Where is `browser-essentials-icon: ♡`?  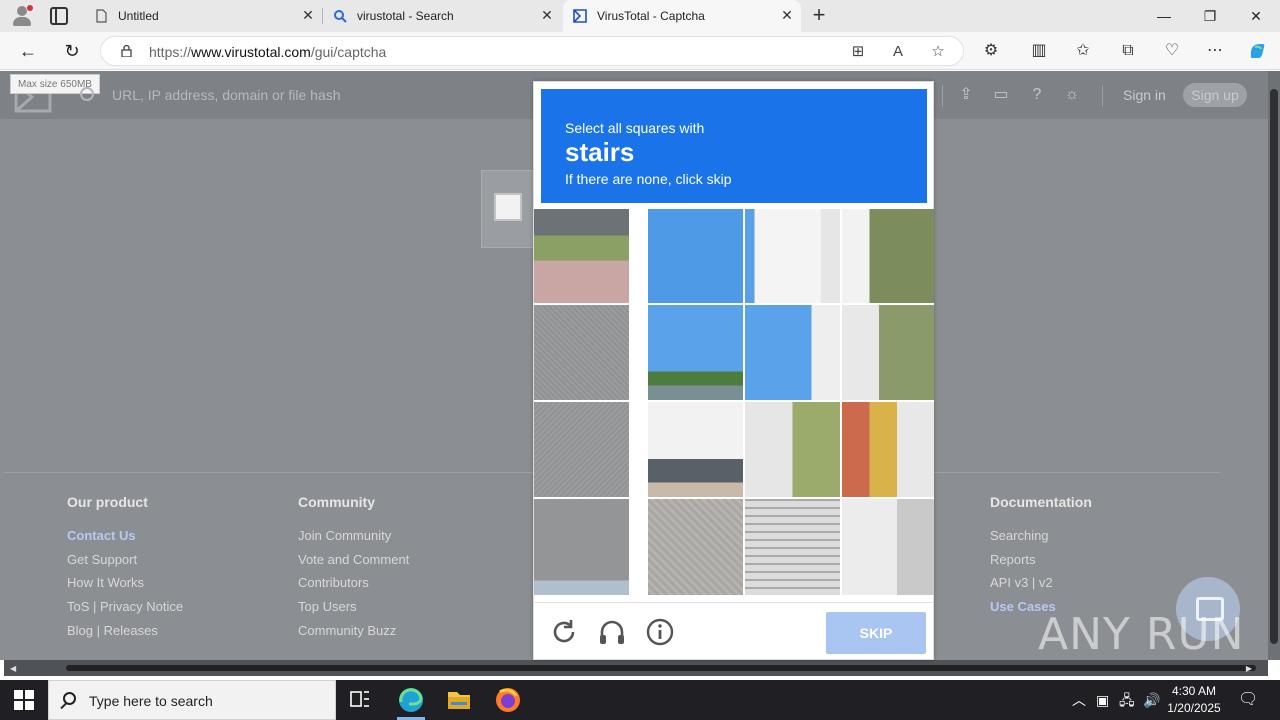
browser-essentials-icon: ♡ is located at coordinates (1172, 51).